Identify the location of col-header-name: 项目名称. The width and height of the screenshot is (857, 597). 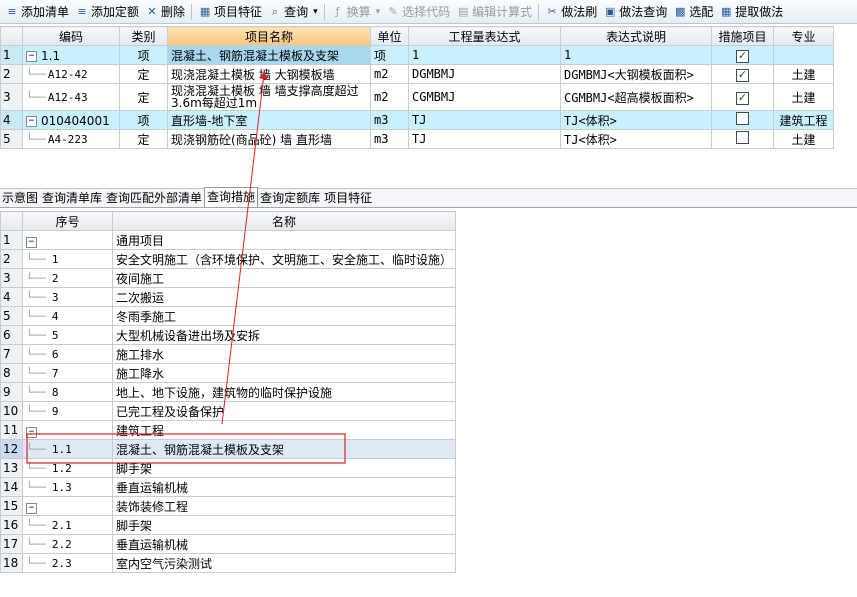
(269, 36).